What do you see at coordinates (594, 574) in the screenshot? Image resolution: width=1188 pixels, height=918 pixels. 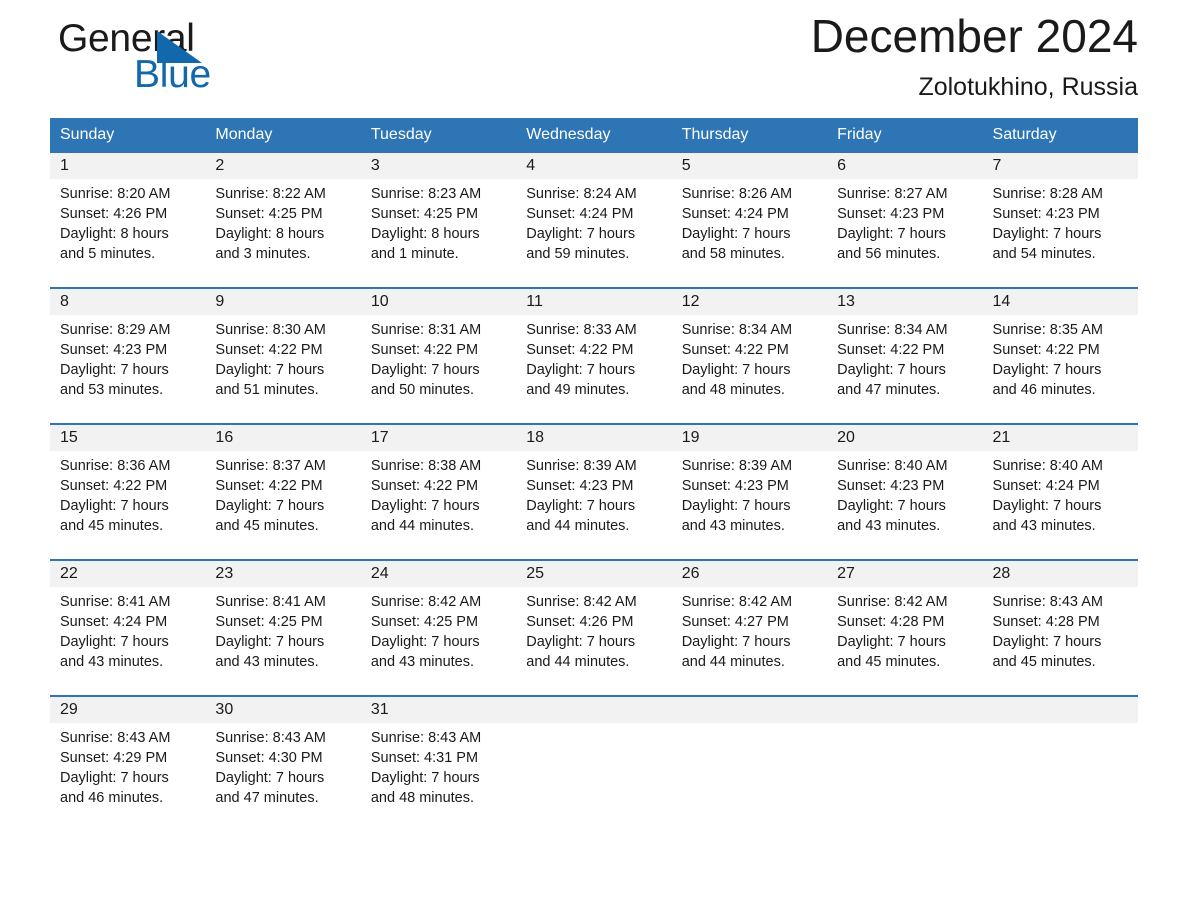 I see `day-number: 25` at bounding box center [594, 574].